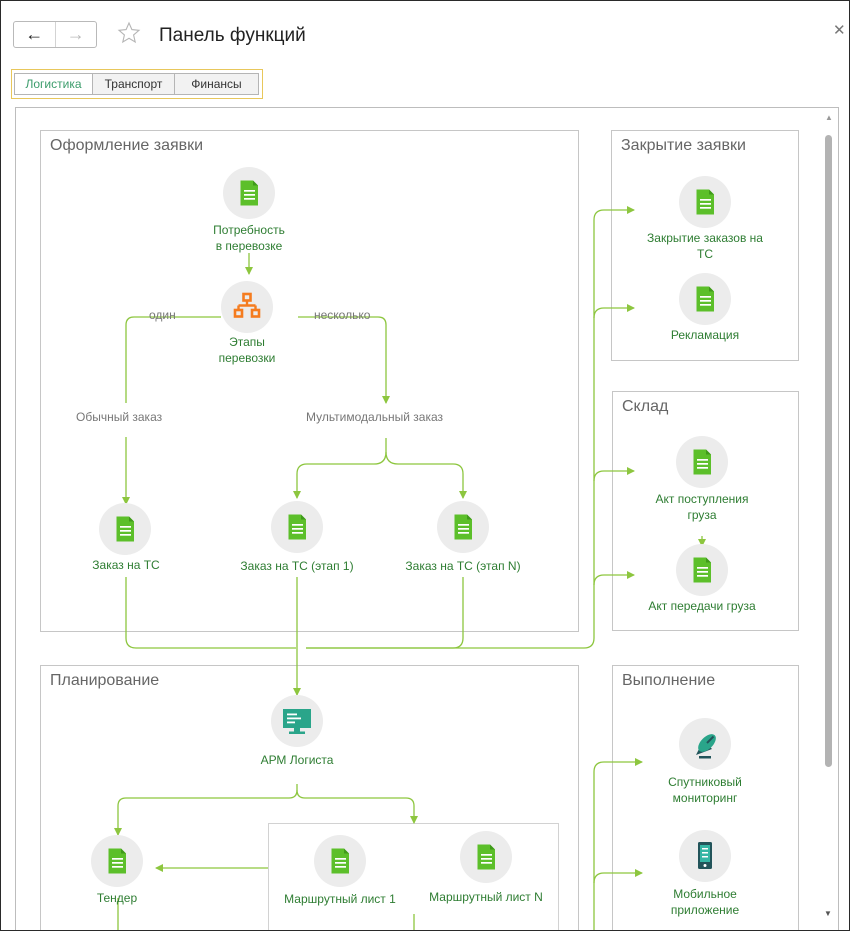  I want to click on scroll-up-icon: ▲, so click(829, 117).